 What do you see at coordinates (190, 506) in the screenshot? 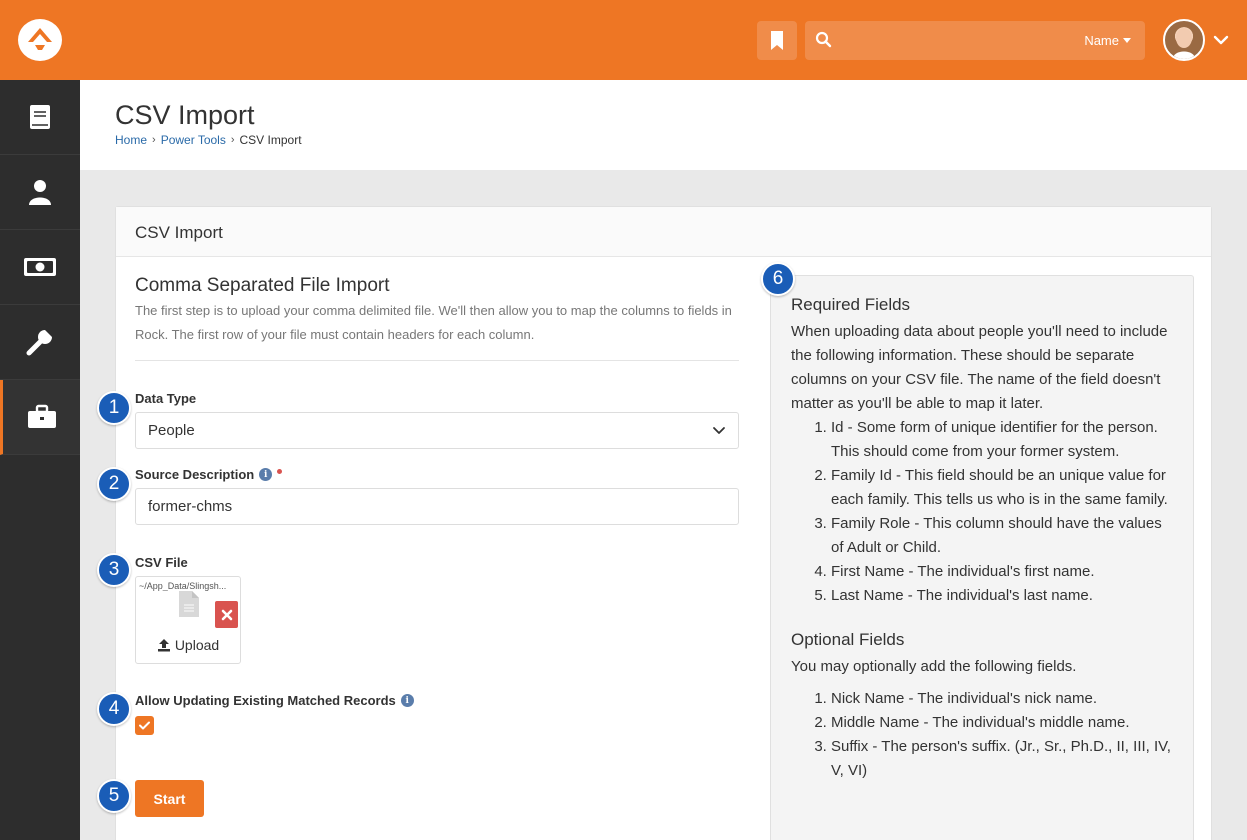
I see `source-description-value: former-chms` at bounding box center [190, 506].